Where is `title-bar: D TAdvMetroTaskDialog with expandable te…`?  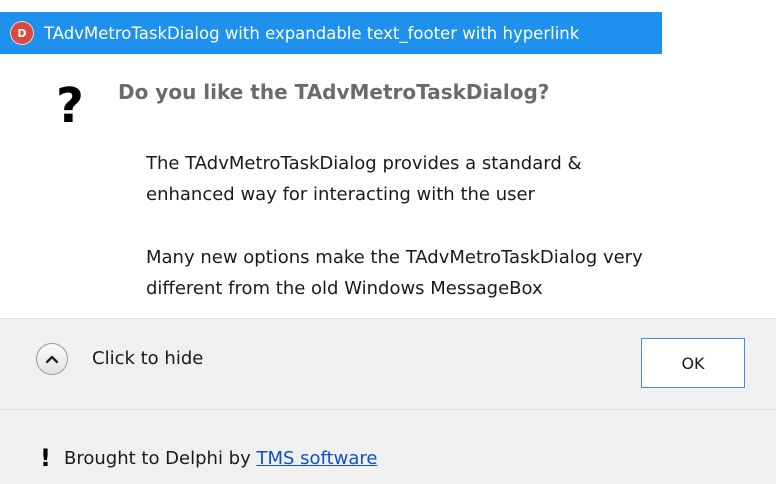
title-bar: D TAdvMetroTaskDialog with expandable te… is located at coordinates (331, 33).